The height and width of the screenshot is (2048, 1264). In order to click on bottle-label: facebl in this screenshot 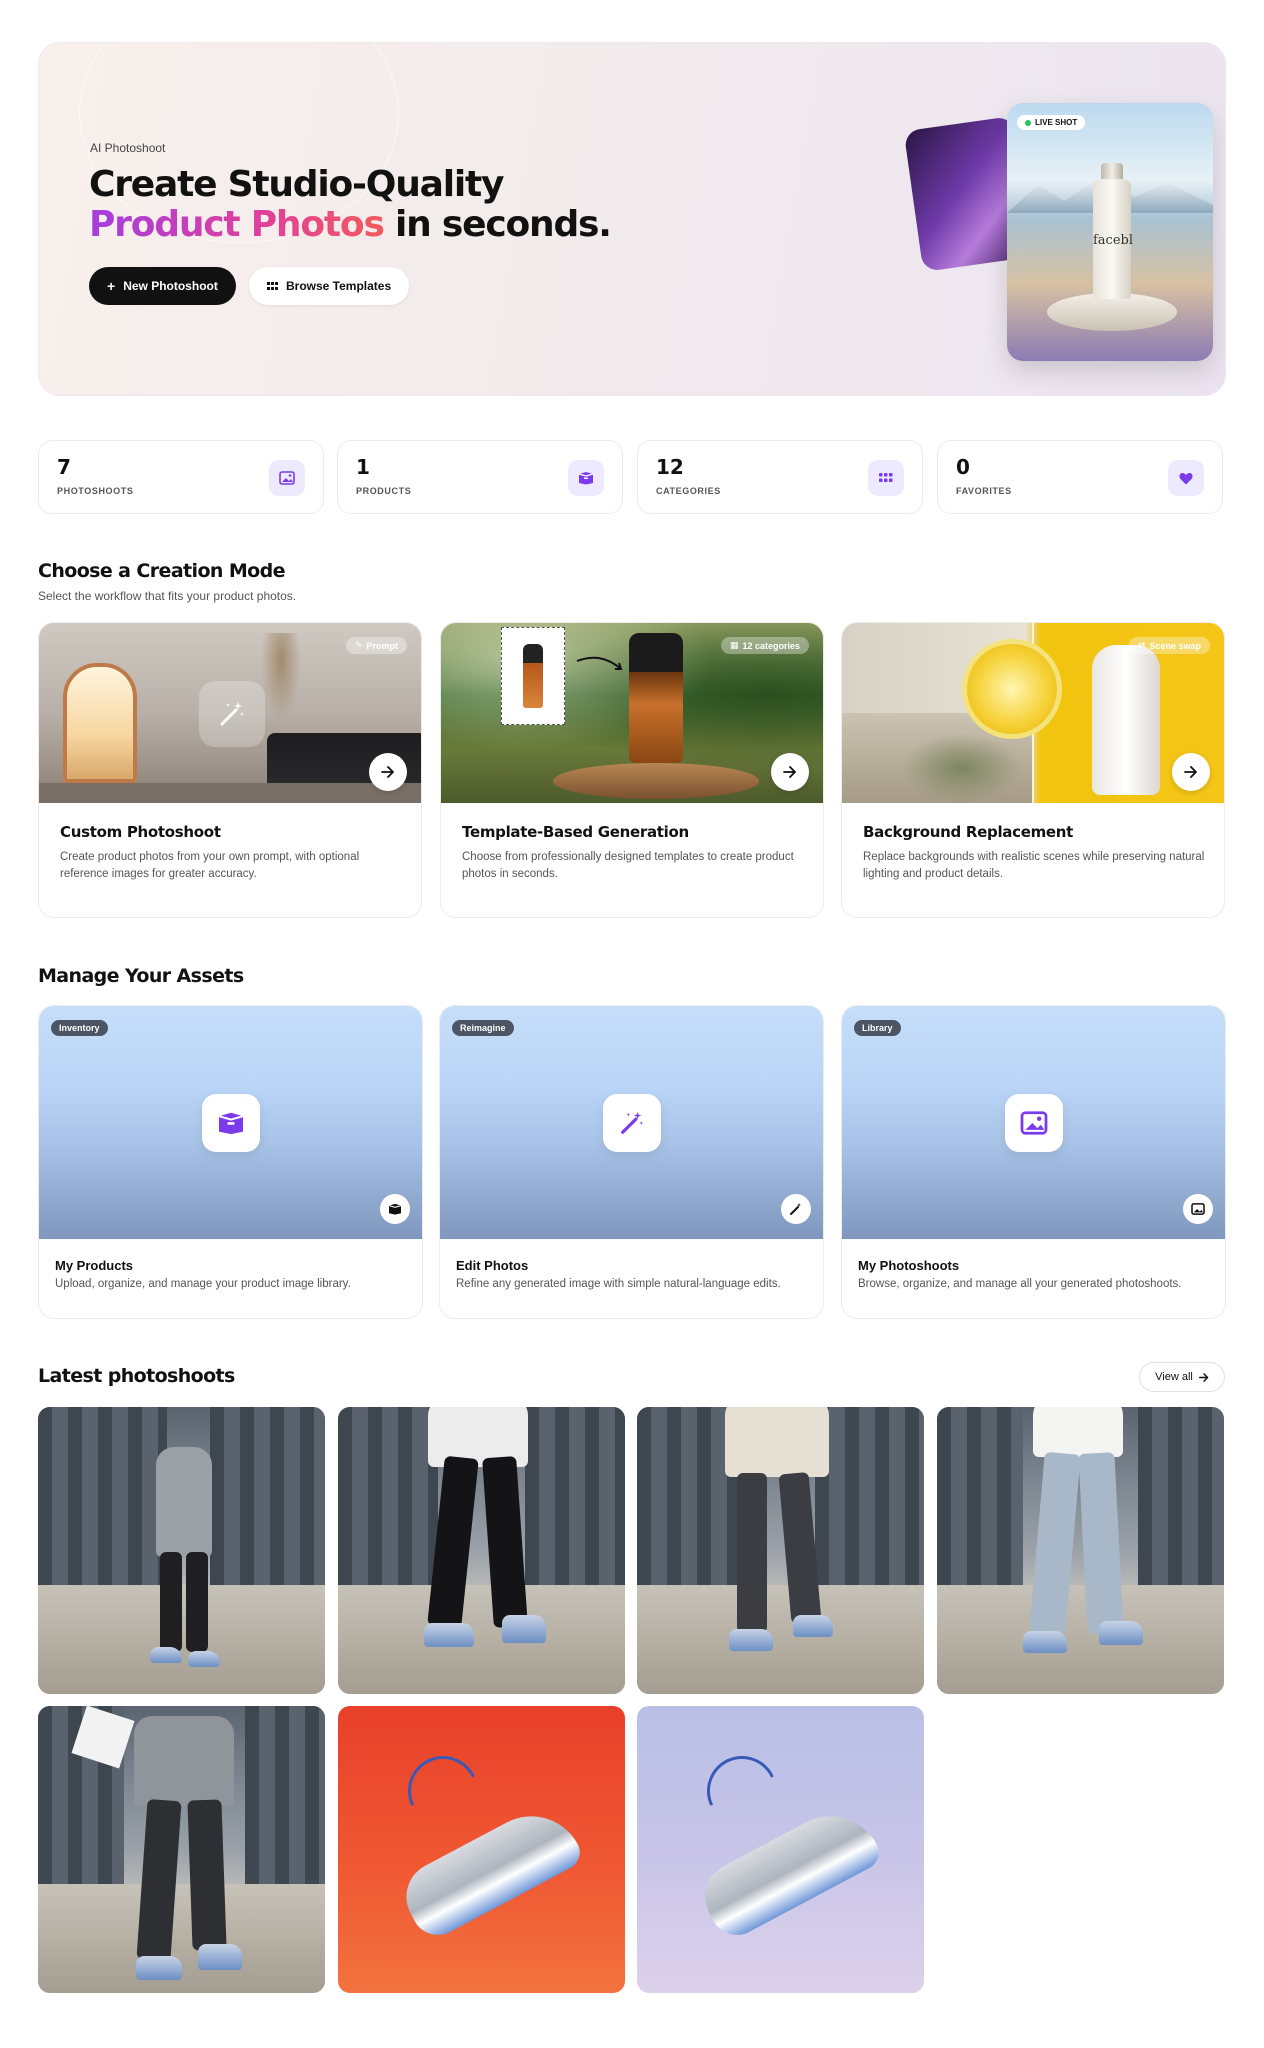, I will do `click(1113, 240)`.